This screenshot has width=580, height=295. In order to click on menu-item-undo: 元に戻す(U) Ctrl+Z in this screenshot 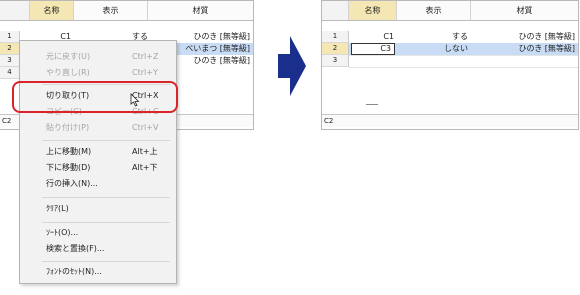, I will do `click(98, 57)`.